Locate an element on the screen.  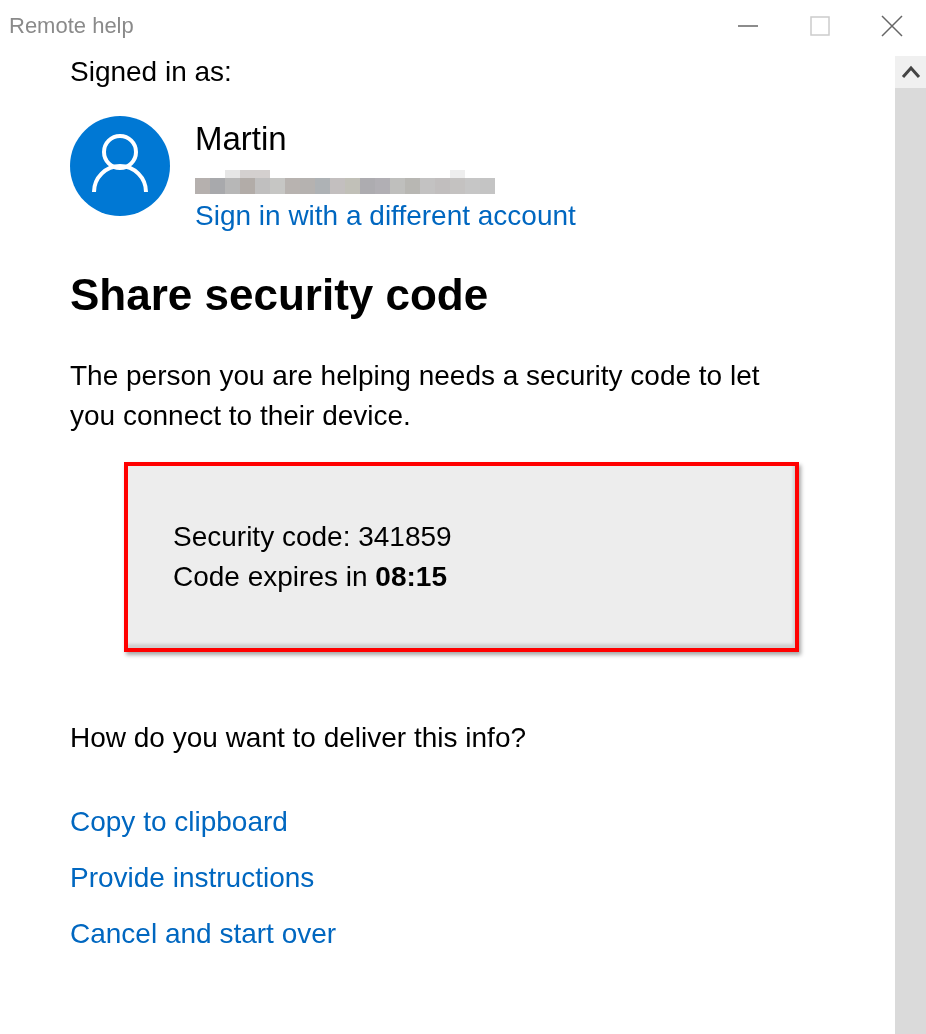
code-line: Code expires in 08:15 is located at coordinates (310, 577).